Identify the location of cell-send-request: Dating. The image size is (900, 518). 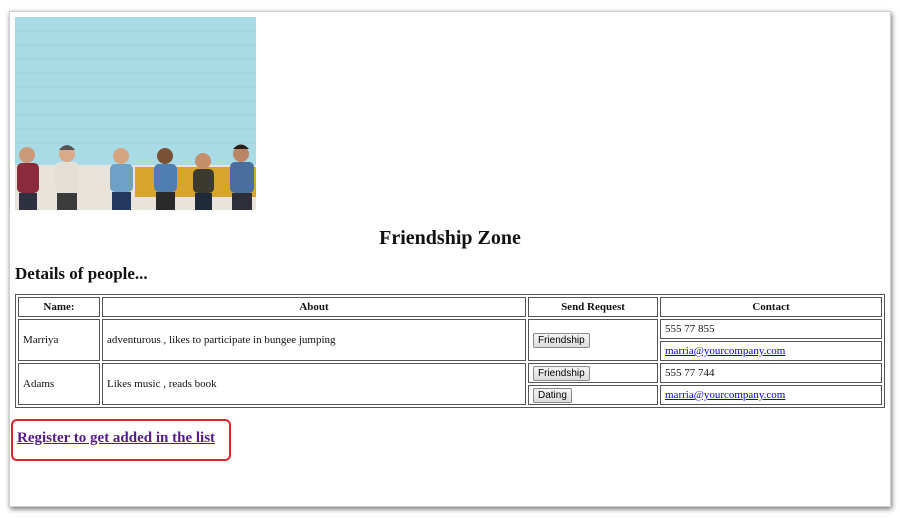
(593, 395).